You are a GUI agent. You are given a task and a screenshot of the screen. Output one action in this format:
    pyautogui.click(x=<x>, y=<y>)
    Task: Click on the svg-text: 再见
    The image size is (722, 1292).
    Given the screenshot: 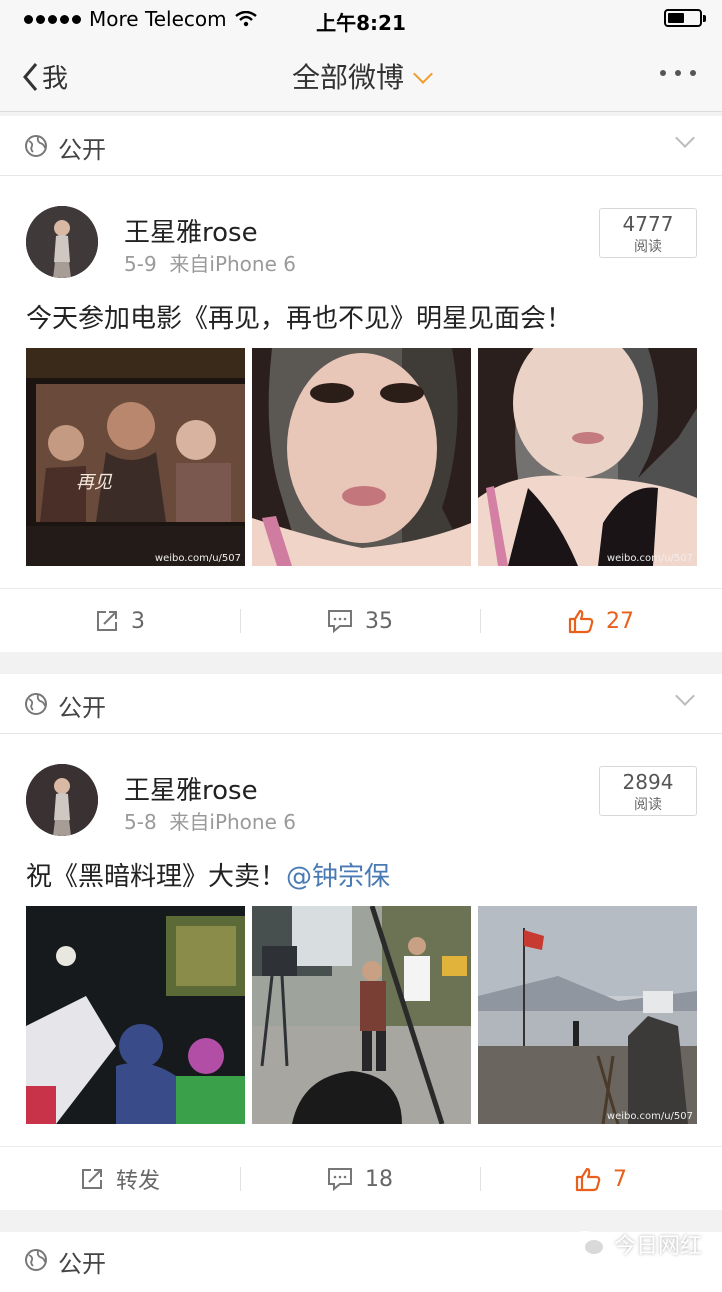 What is the action you would take?
    pyautogui.click(x=94, y=482)
    